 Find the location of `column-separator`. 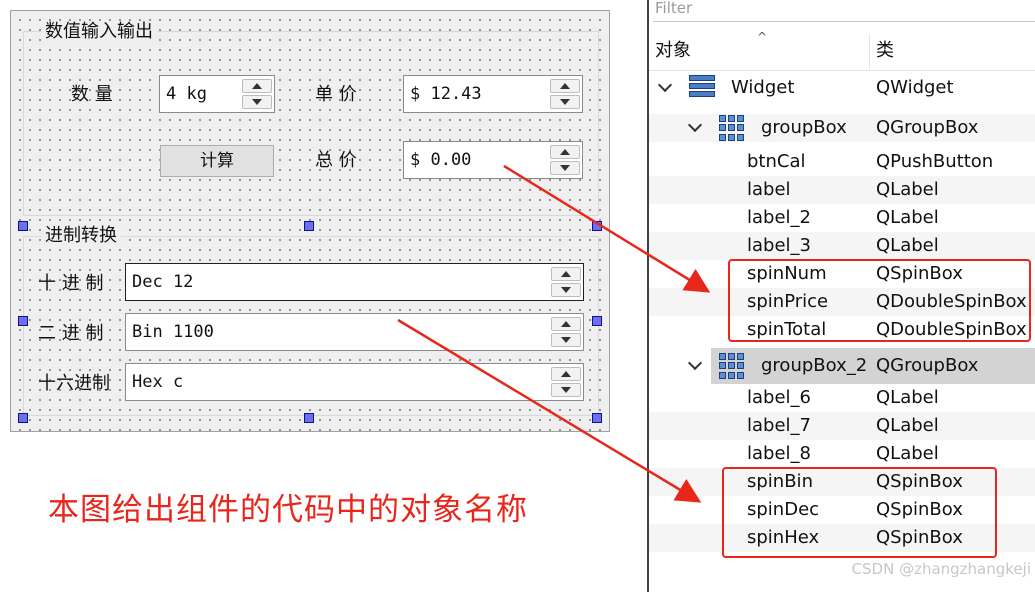

column-separator is located at coordinates (869, 52).